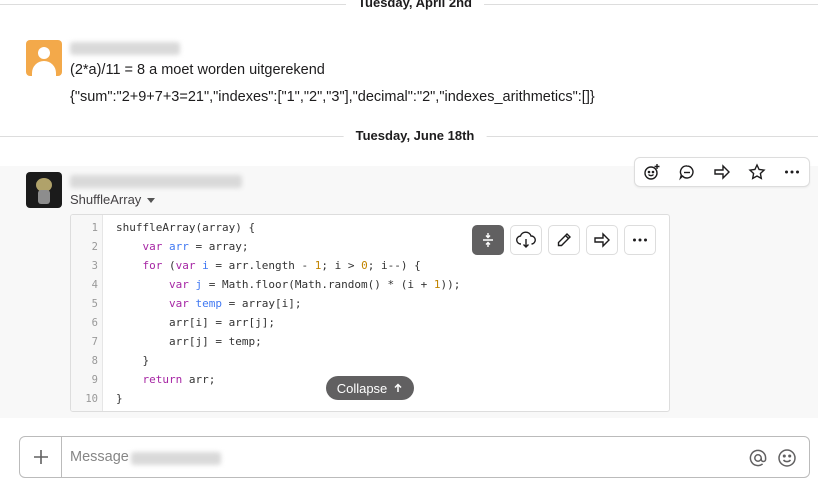 This screenshot has width=818, height=485. What do you see at coordinates (414, 457) in the screenshot?
I see `message-composer: Message` at bounding box center [414, 457].